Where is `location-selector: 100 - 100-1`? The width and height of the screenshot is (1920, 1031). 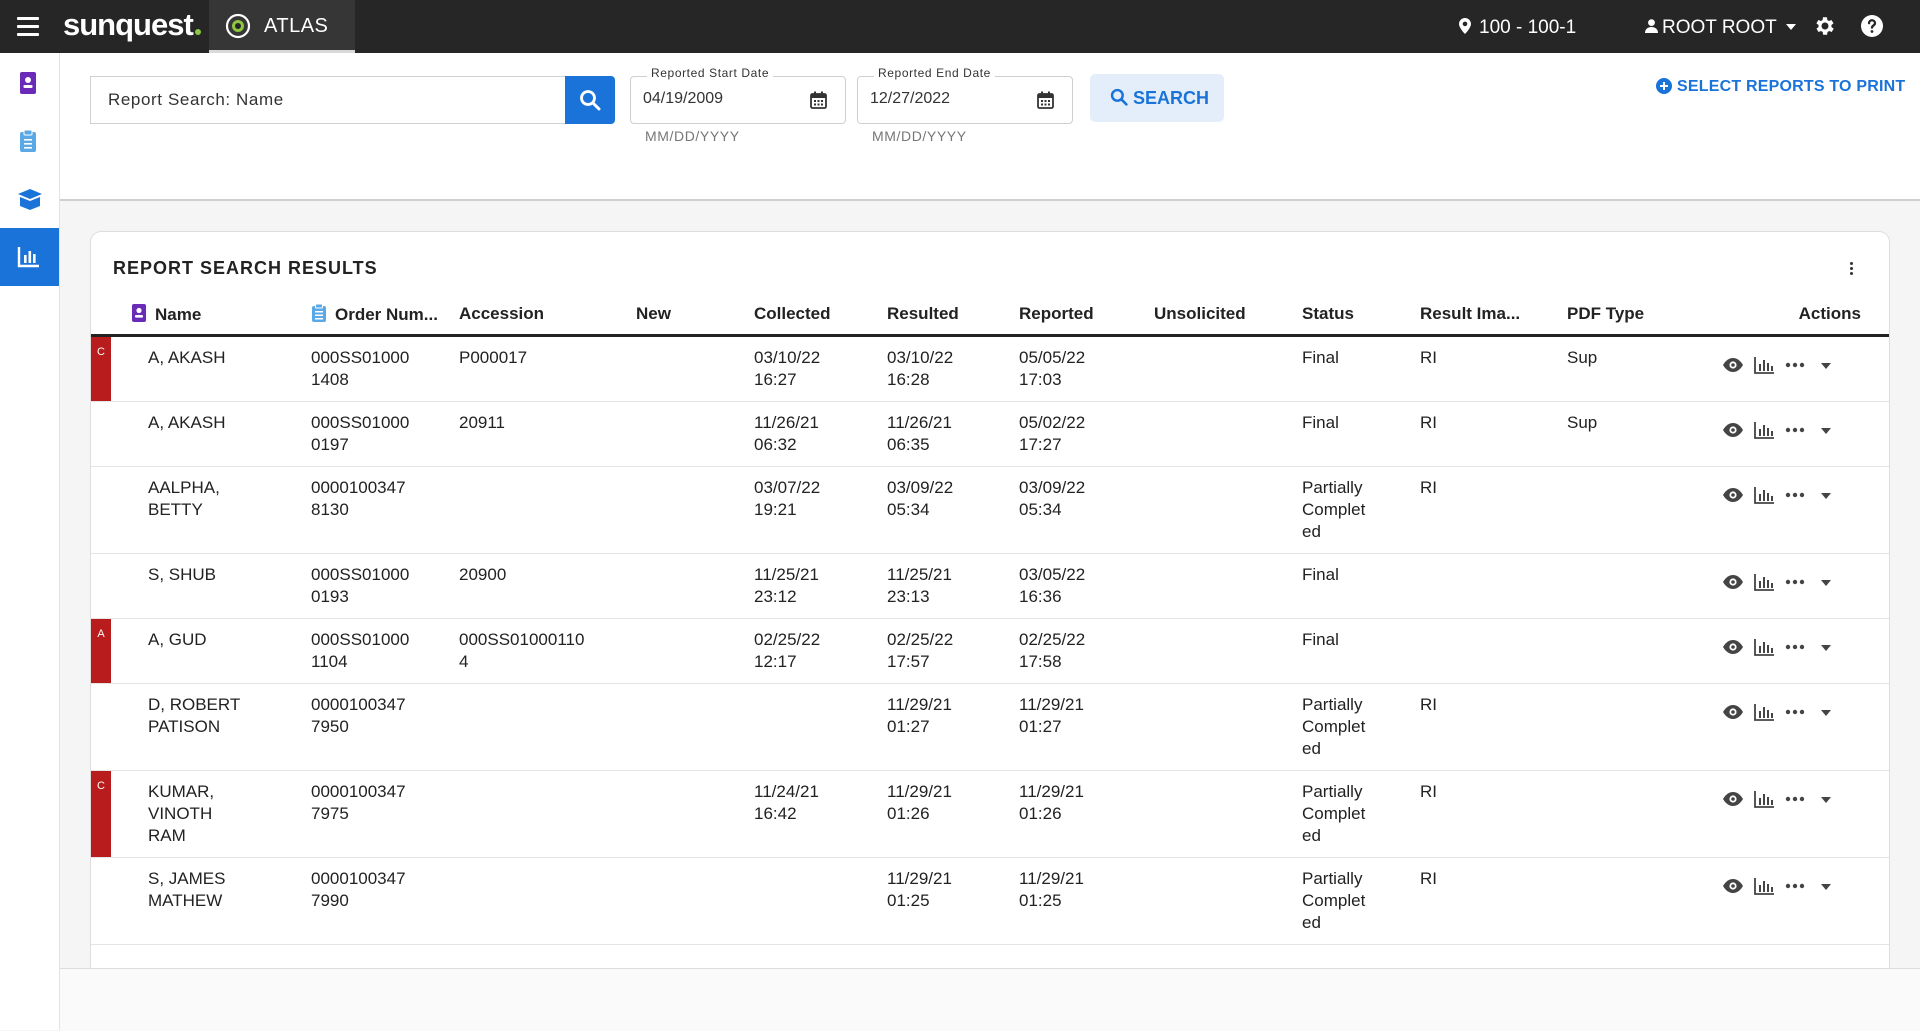
location-selector: 100 - 100-1 is located at coordinates (1517, 28).